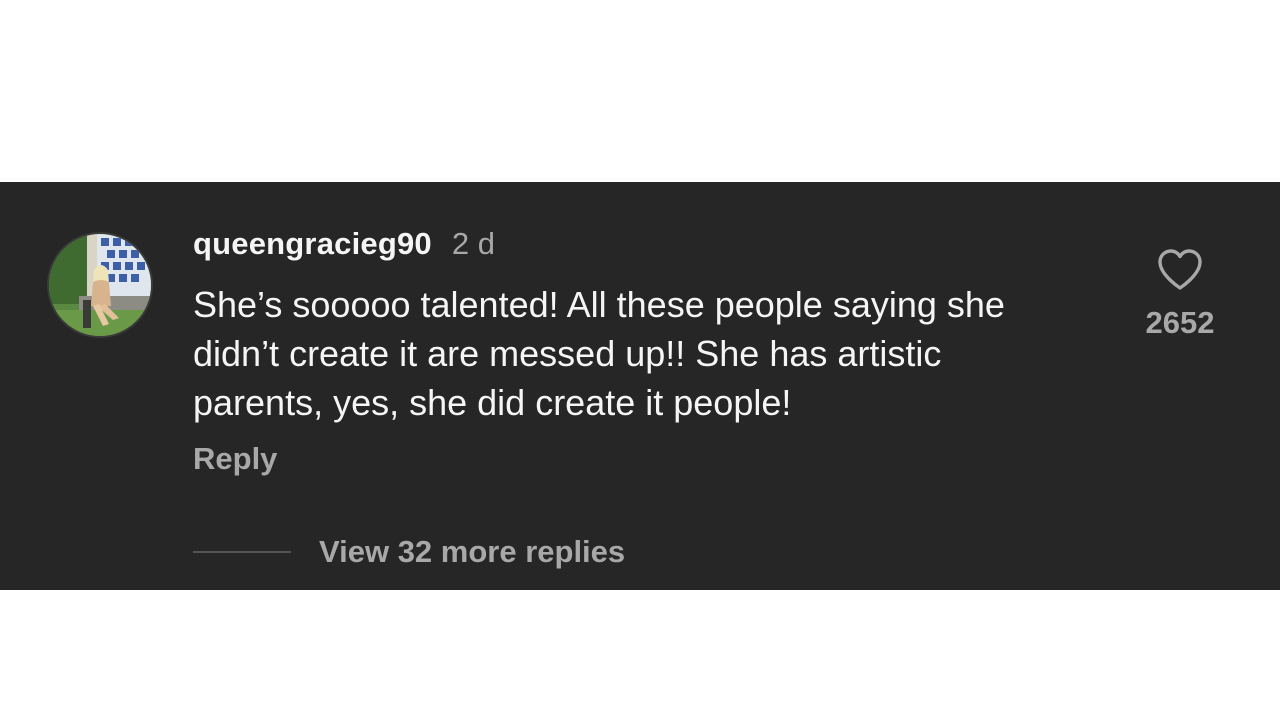  I want to click on avatar, so click(100, 285).